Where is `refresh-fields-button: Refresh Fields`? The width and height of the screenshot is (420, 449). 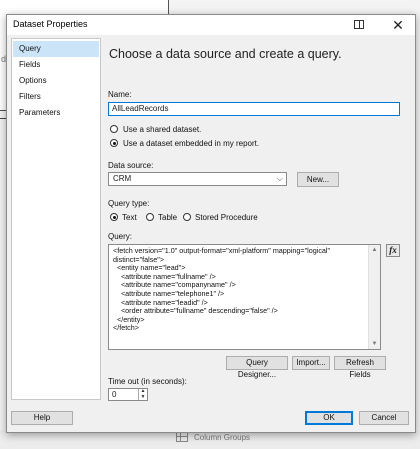 refresh-fields-button: Refresh Fields is located at coordinates (360, 367).